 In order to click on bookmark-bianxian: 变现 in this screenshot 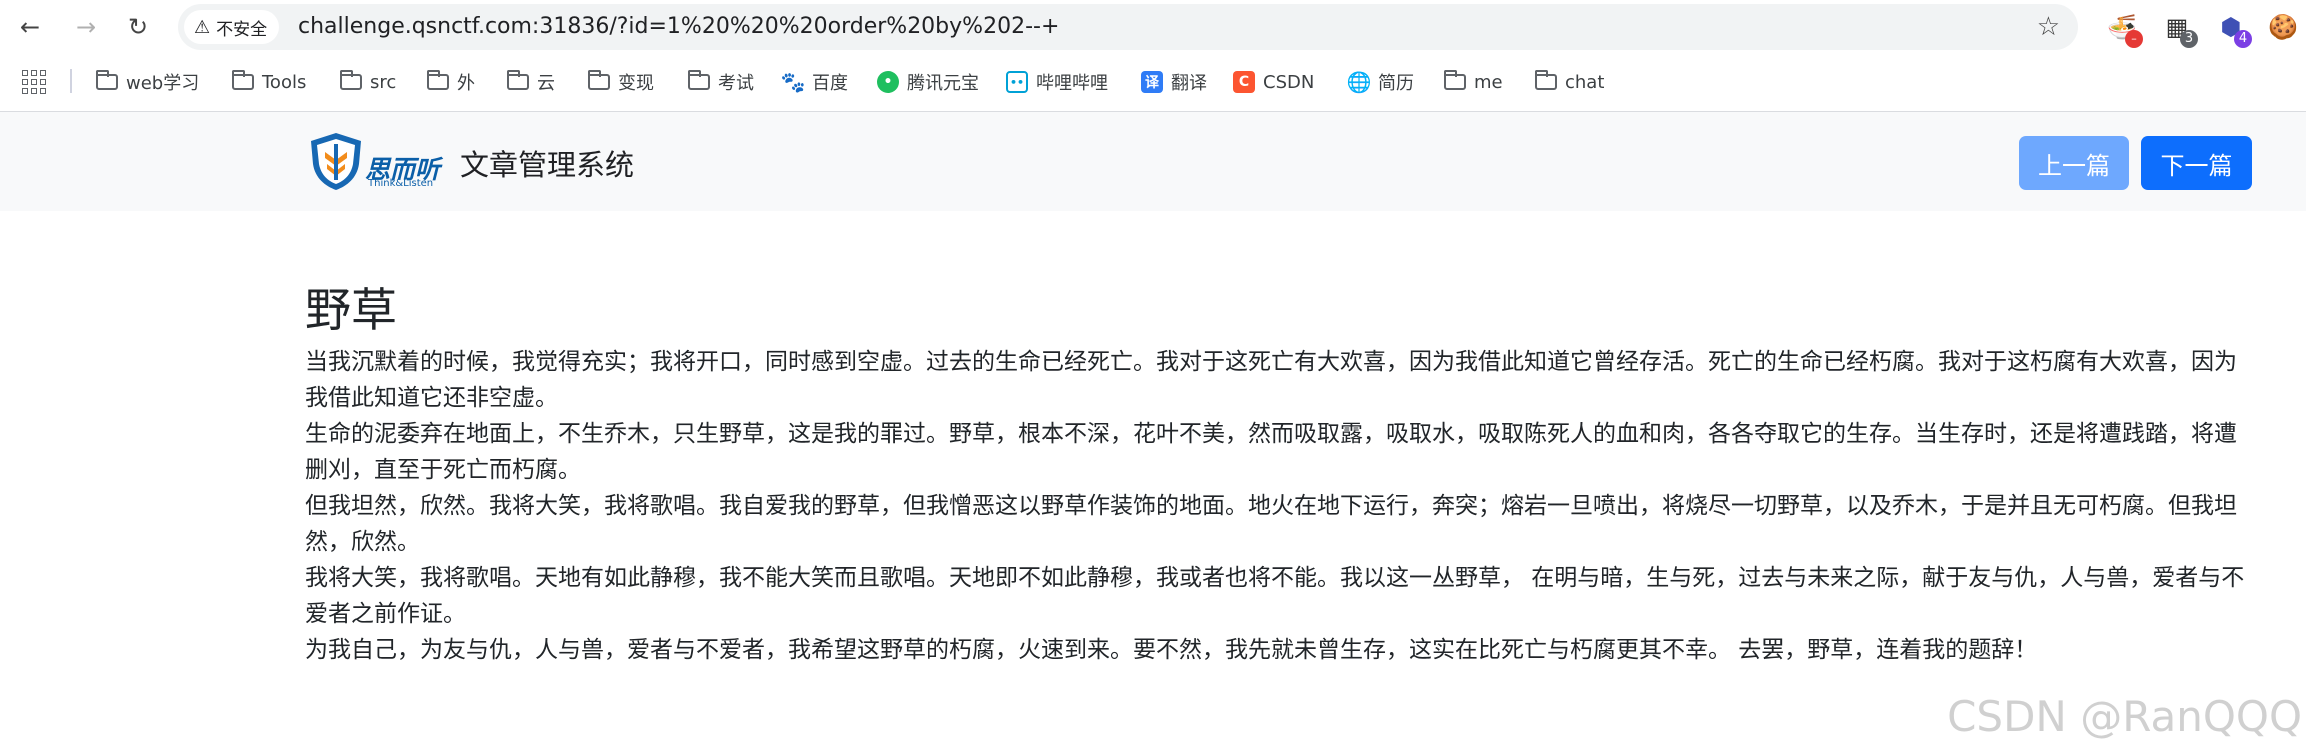, I will do `click(621, 82)`.